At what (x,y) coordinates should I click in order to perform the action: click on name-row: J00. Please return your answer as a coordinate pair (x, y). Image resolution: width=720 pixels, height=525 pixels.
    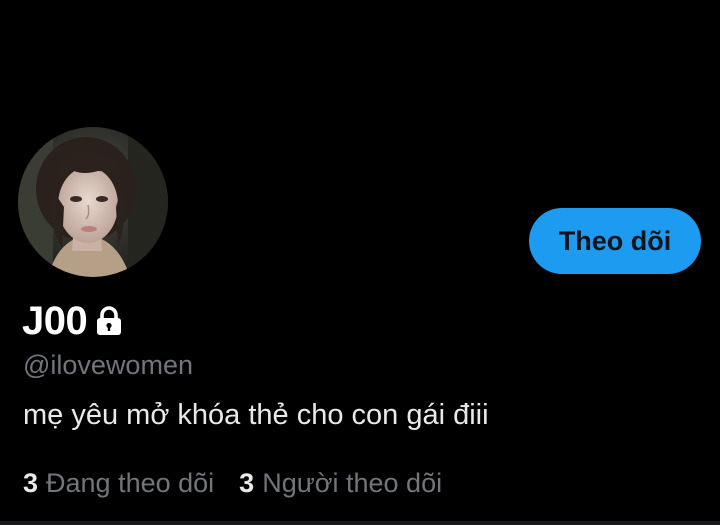
    Looking at the image, I should click on (73, 321).